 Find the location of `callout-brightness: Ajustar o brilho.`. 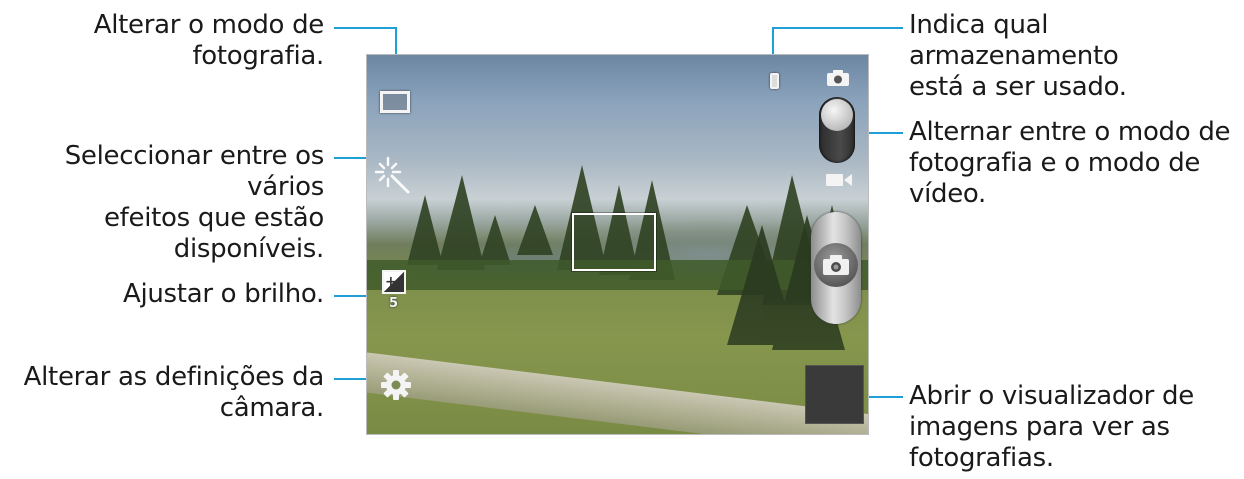

callout-brightness: Ajustar o brilho. is located at coordinates (223, 294).